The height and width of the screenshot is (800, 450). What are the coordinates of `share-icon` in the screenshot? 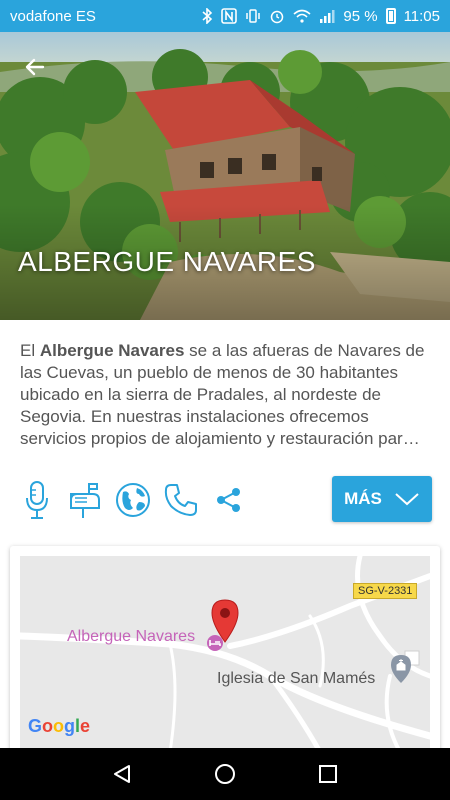 It's located at (228, 500).